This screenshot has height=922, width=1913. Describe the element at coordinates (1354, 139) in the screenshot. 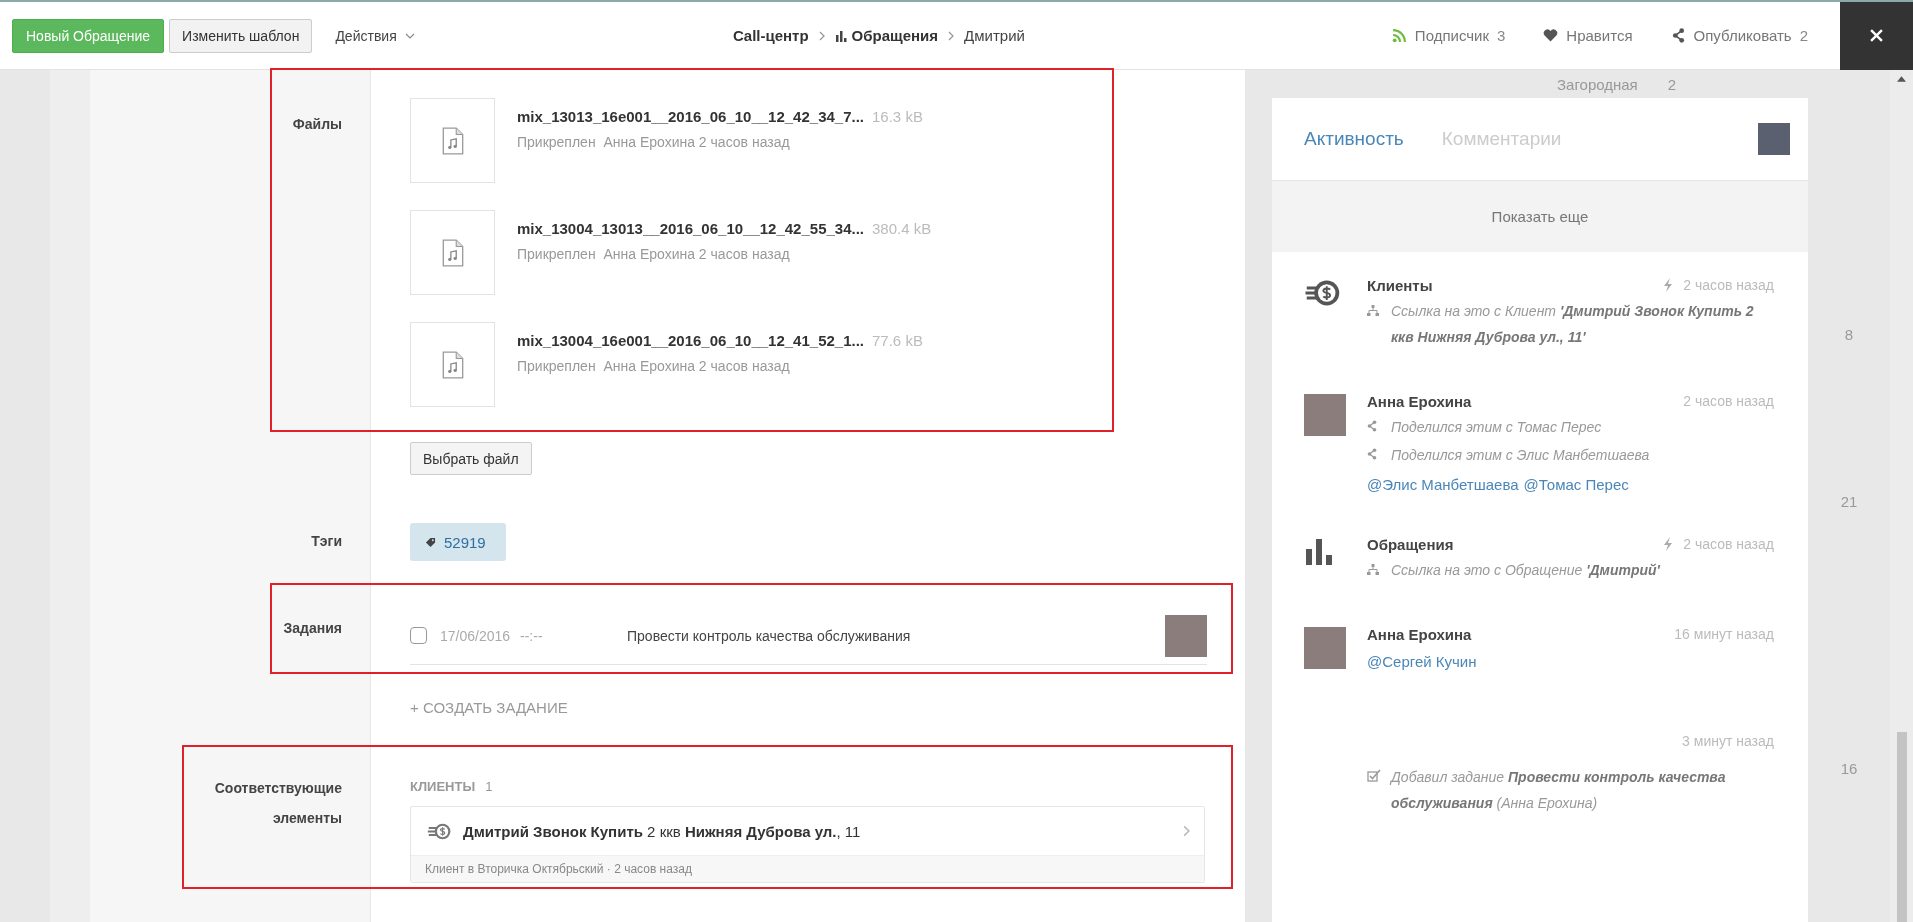

I see `panel-tab: Активность` at that location.